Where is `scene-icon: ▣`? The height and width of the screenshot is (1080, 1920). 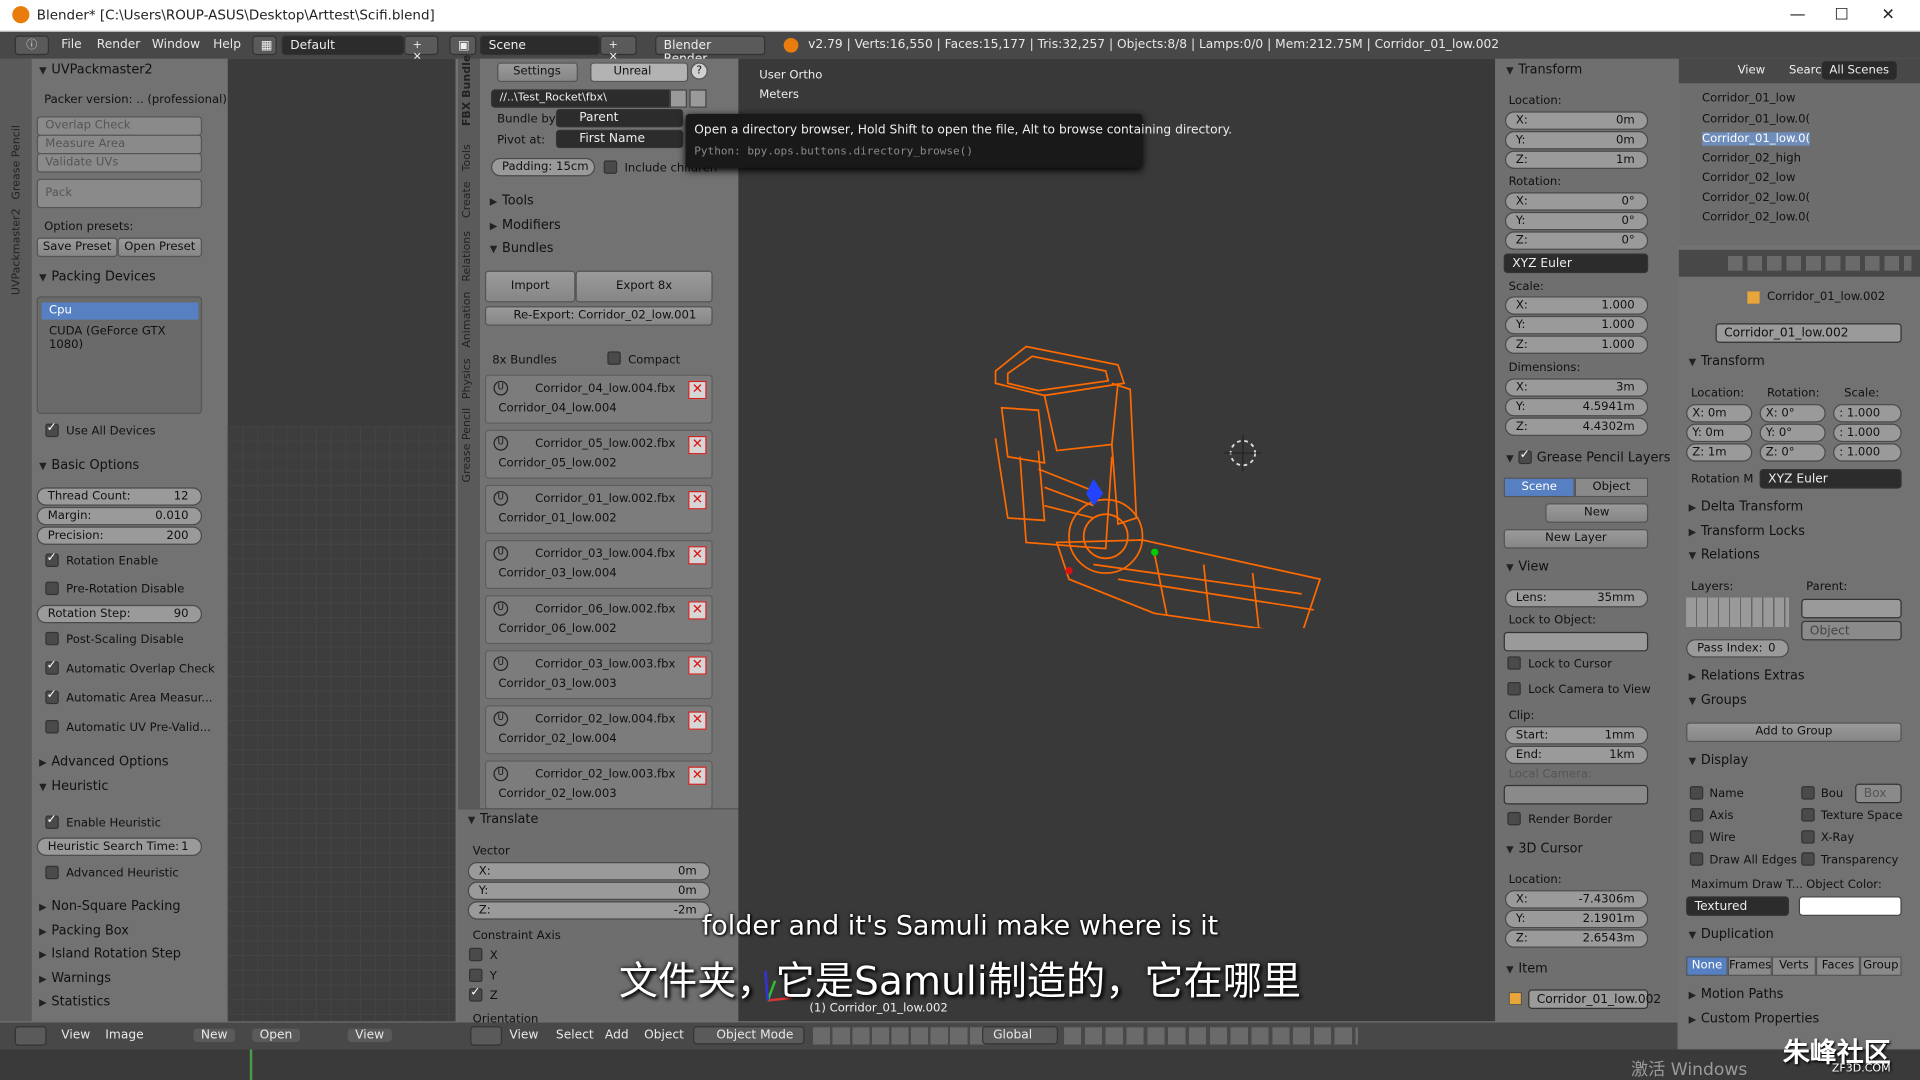
scene-icon: ▣ is located at coordinates (463, 45).